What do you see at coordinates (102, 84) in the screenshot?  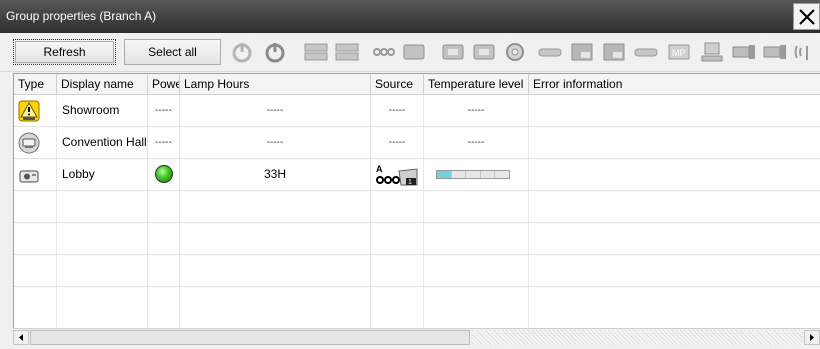 I see `column-header-display-name: Display name` at bounding box center [102, 84].